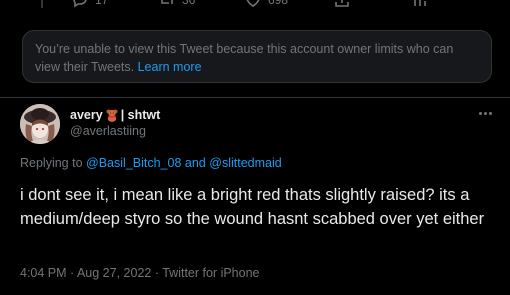 The image size is (510, 295). I want to click on author-name-row: avery | shtwt, so click(115, 115).